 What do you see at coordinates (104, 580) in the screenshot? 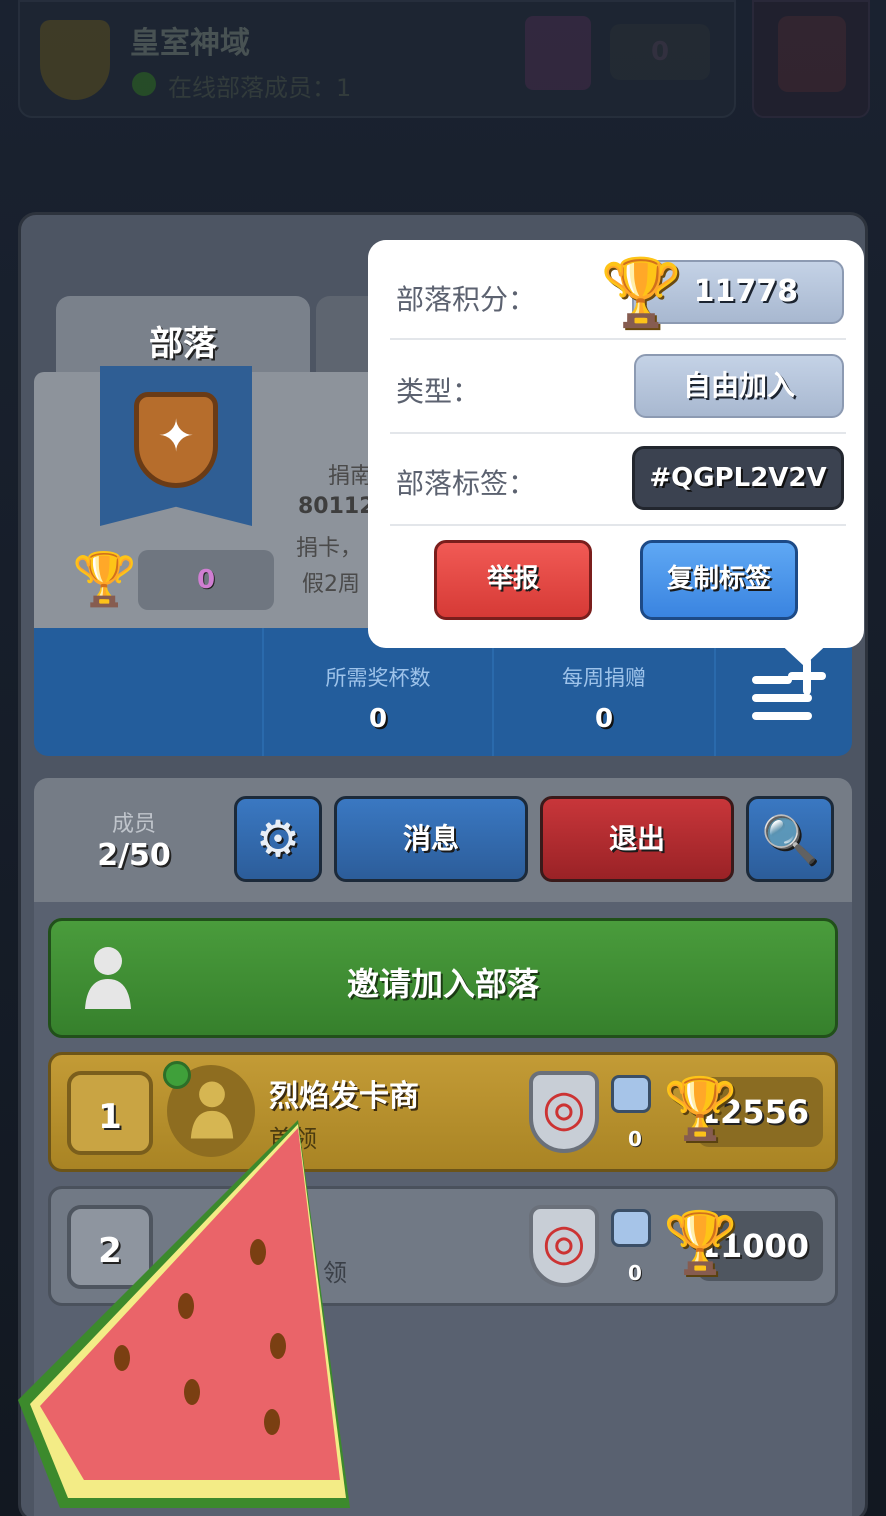
I see `purple-trophy-icon: 🏆` at bounding box center [104, 580].